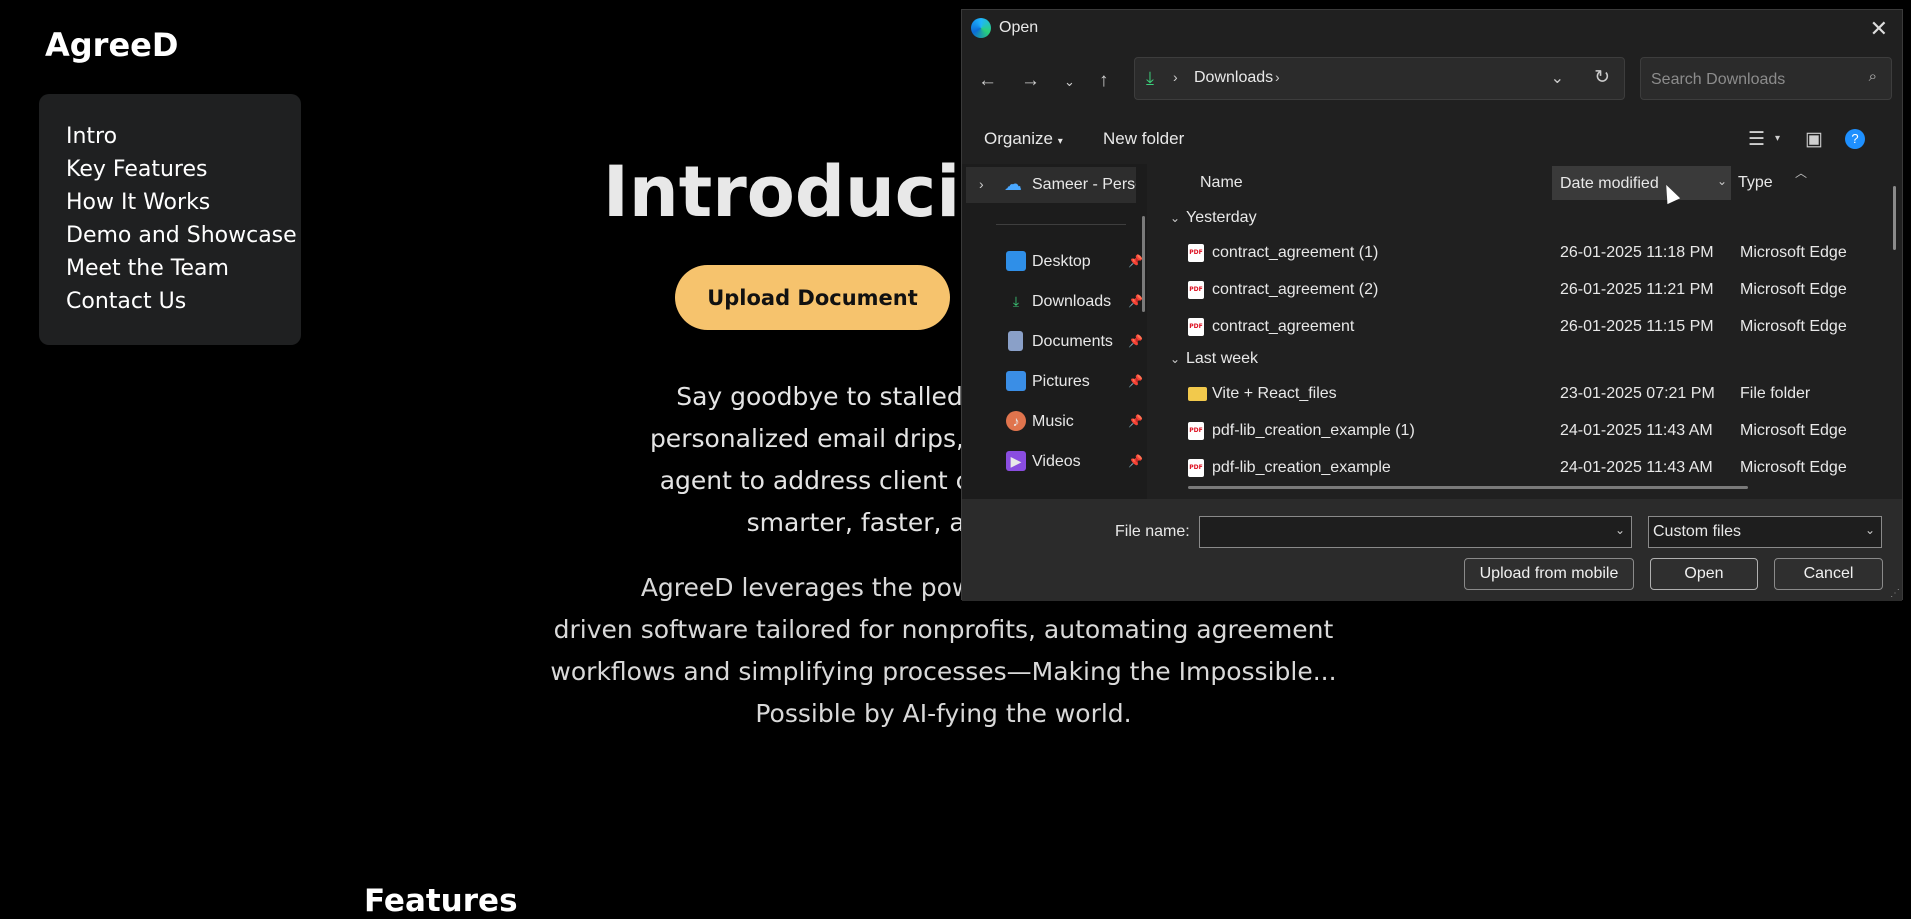 Image resolution: width=1911 pixels, height=919 pixels. Describe the element at coordinates (1814, 139) in the screenshot. I see `preview-pane-icon: ▣` at that location.